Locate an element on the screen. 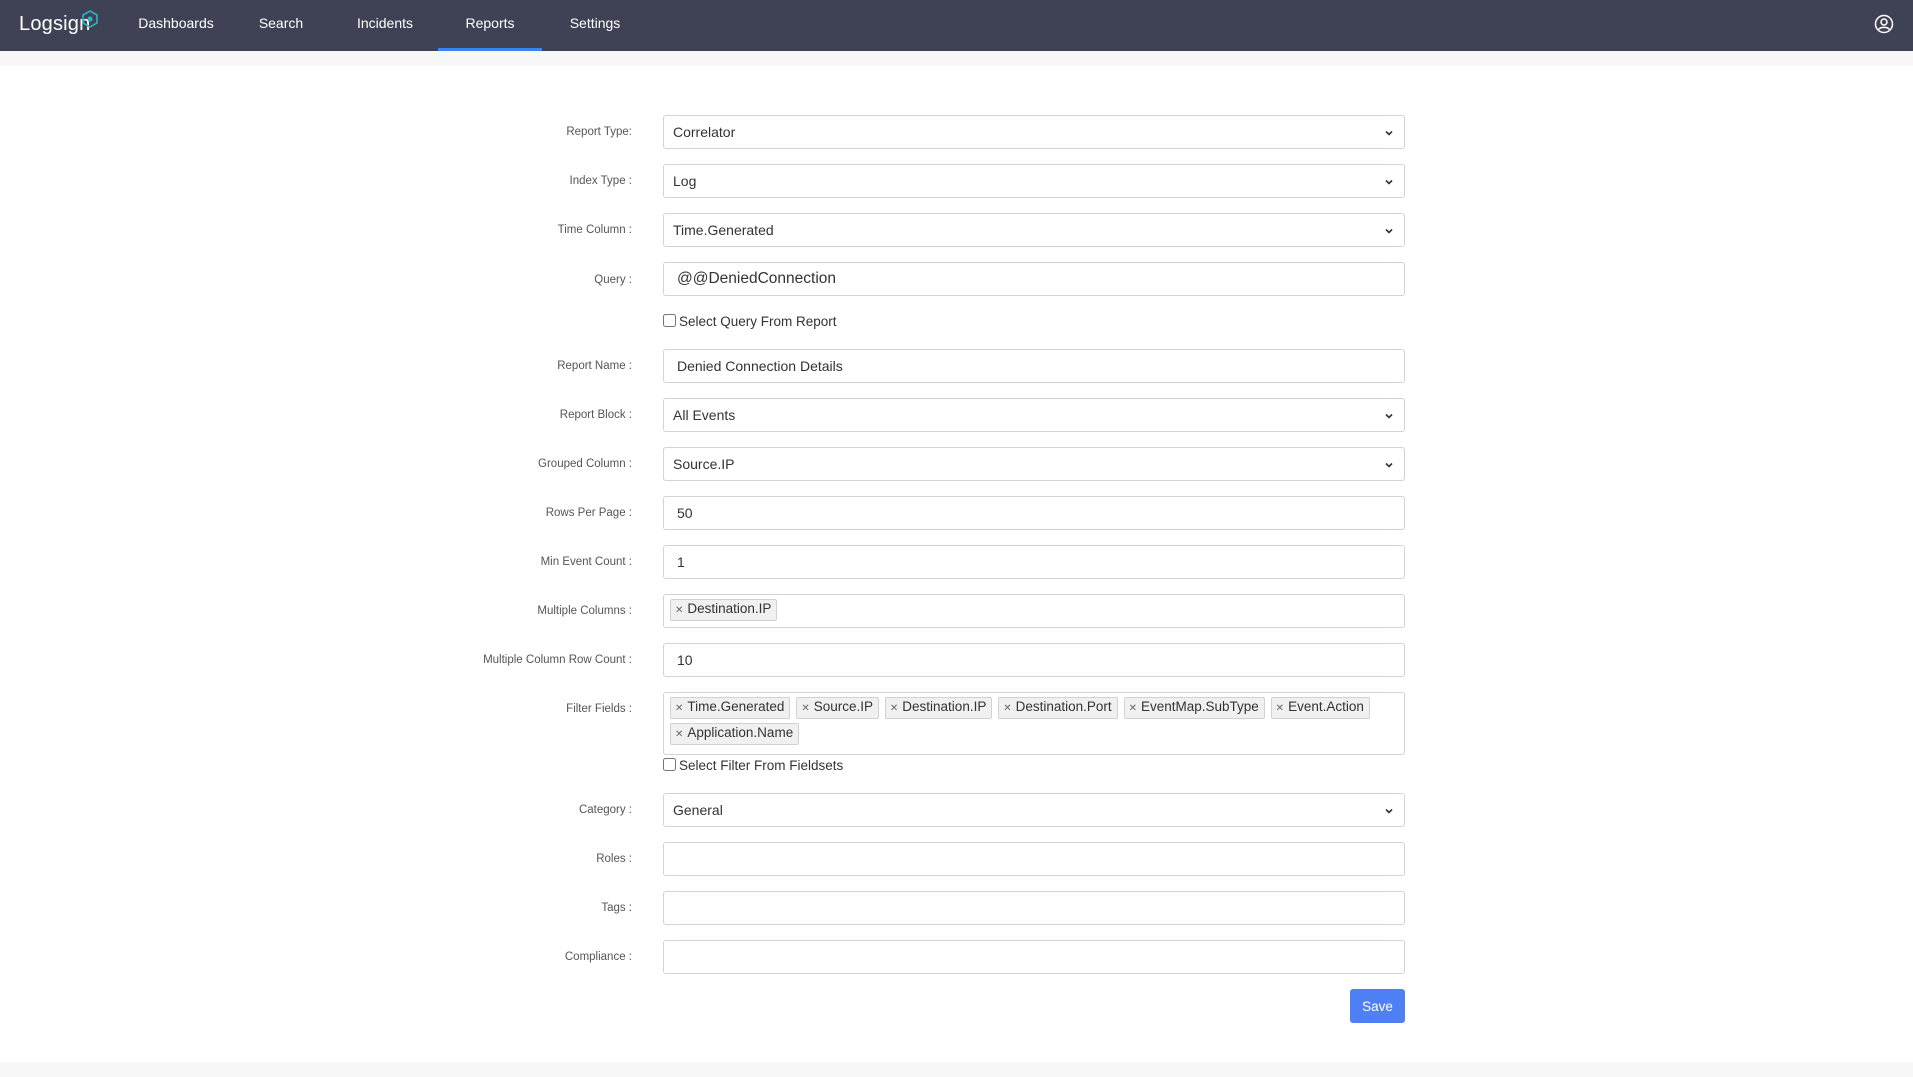  index-type-label: Index Type : is located at coordinates (600, 181).